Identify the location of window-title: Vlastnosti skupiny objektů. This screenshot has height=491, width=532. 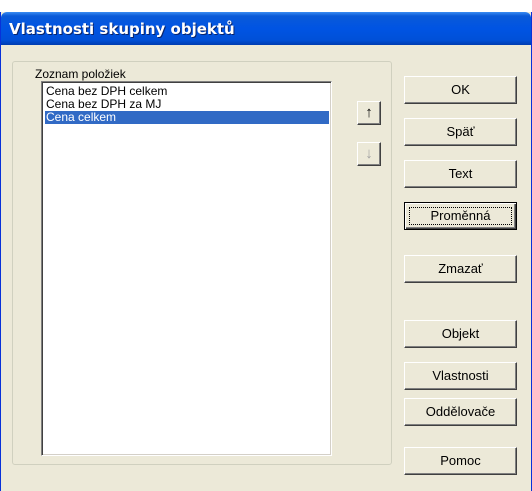
(122, 29).